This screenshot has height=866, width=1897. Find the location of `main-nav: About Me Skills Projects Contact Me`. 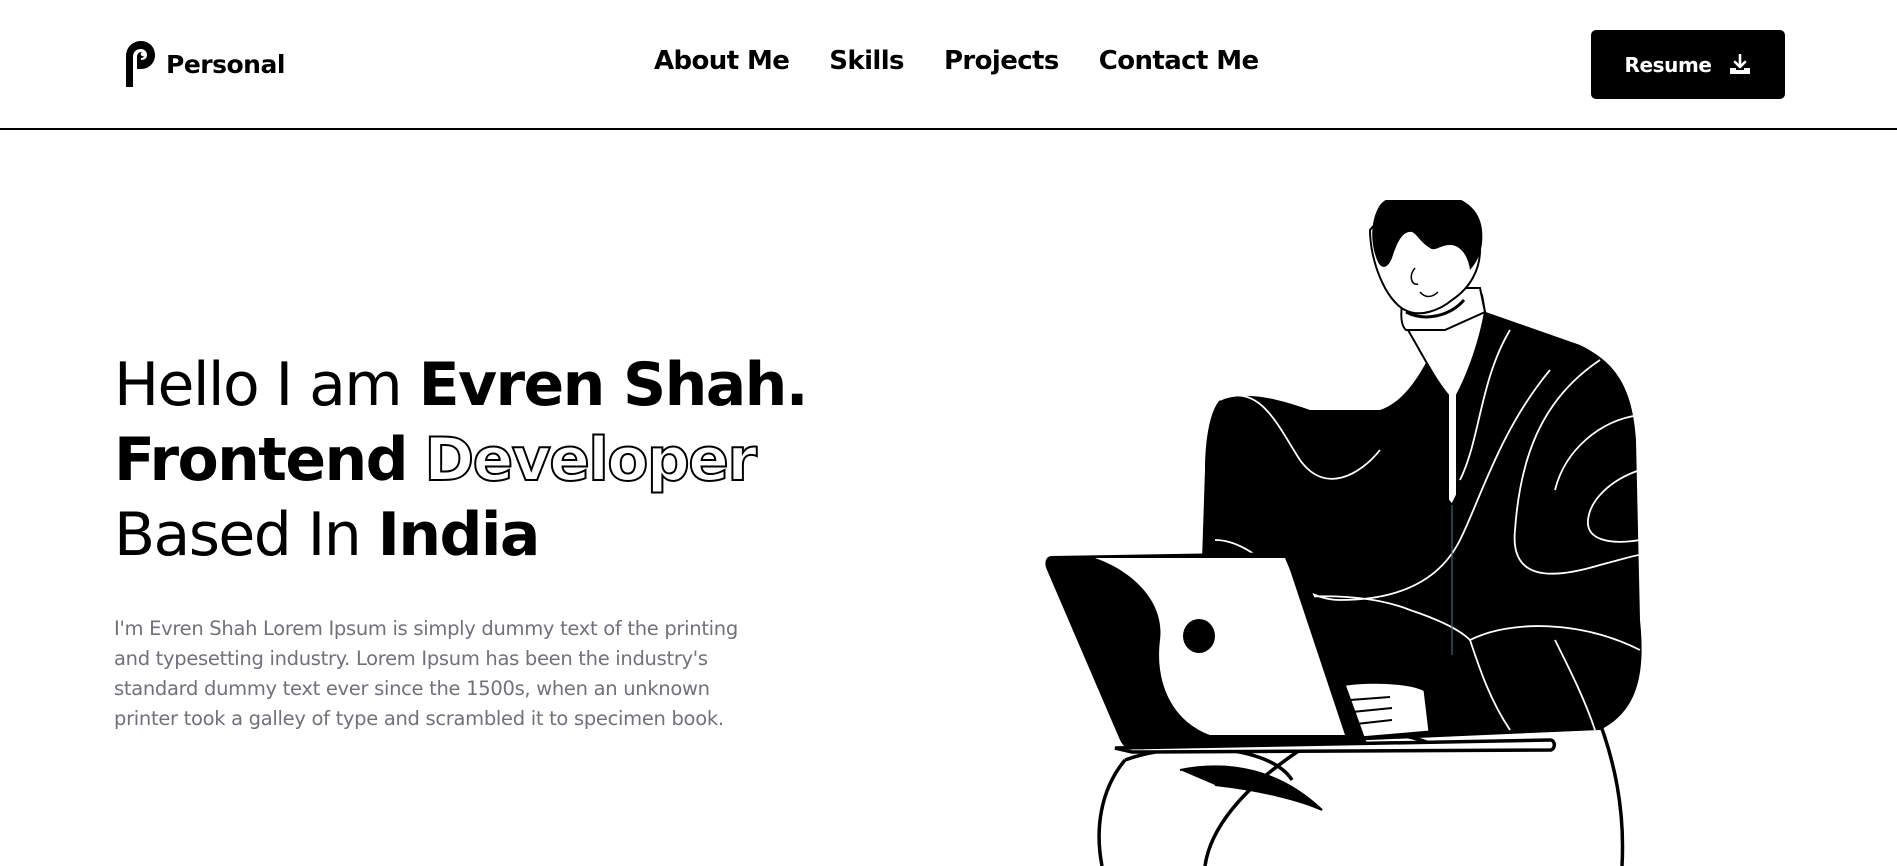

main-nav: About Me Skills Projects Contact Me is located at coordinates (956, 61).